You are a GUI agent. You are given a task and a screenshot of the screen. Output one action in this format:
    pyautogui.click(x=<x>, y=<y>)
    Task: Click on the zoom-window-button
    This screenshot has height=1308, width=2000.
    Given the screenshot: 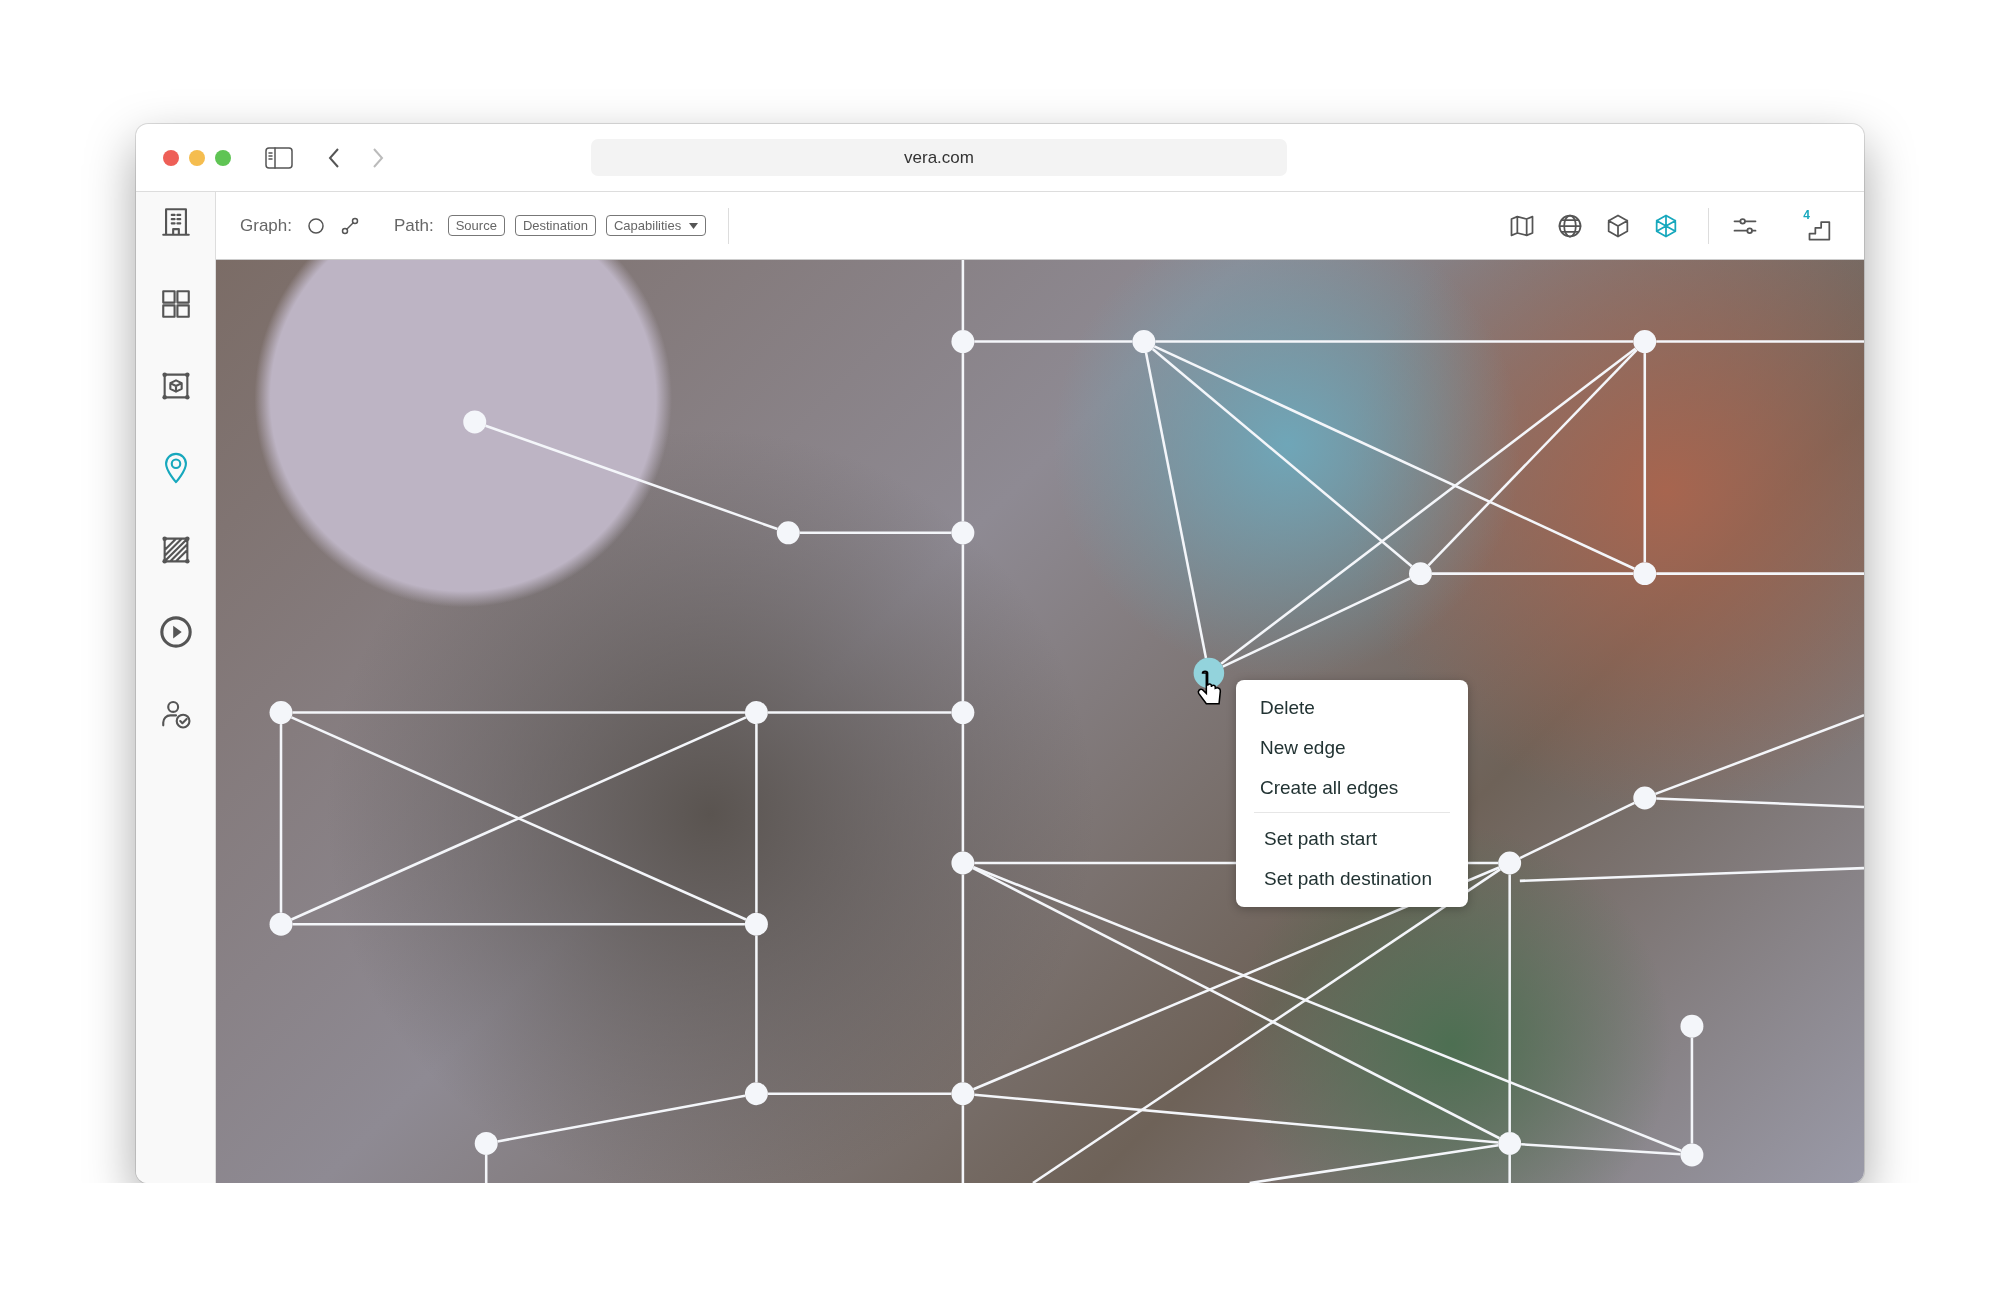 What is the action you would take?
    pyautogui.click(x=223, y=157)
    